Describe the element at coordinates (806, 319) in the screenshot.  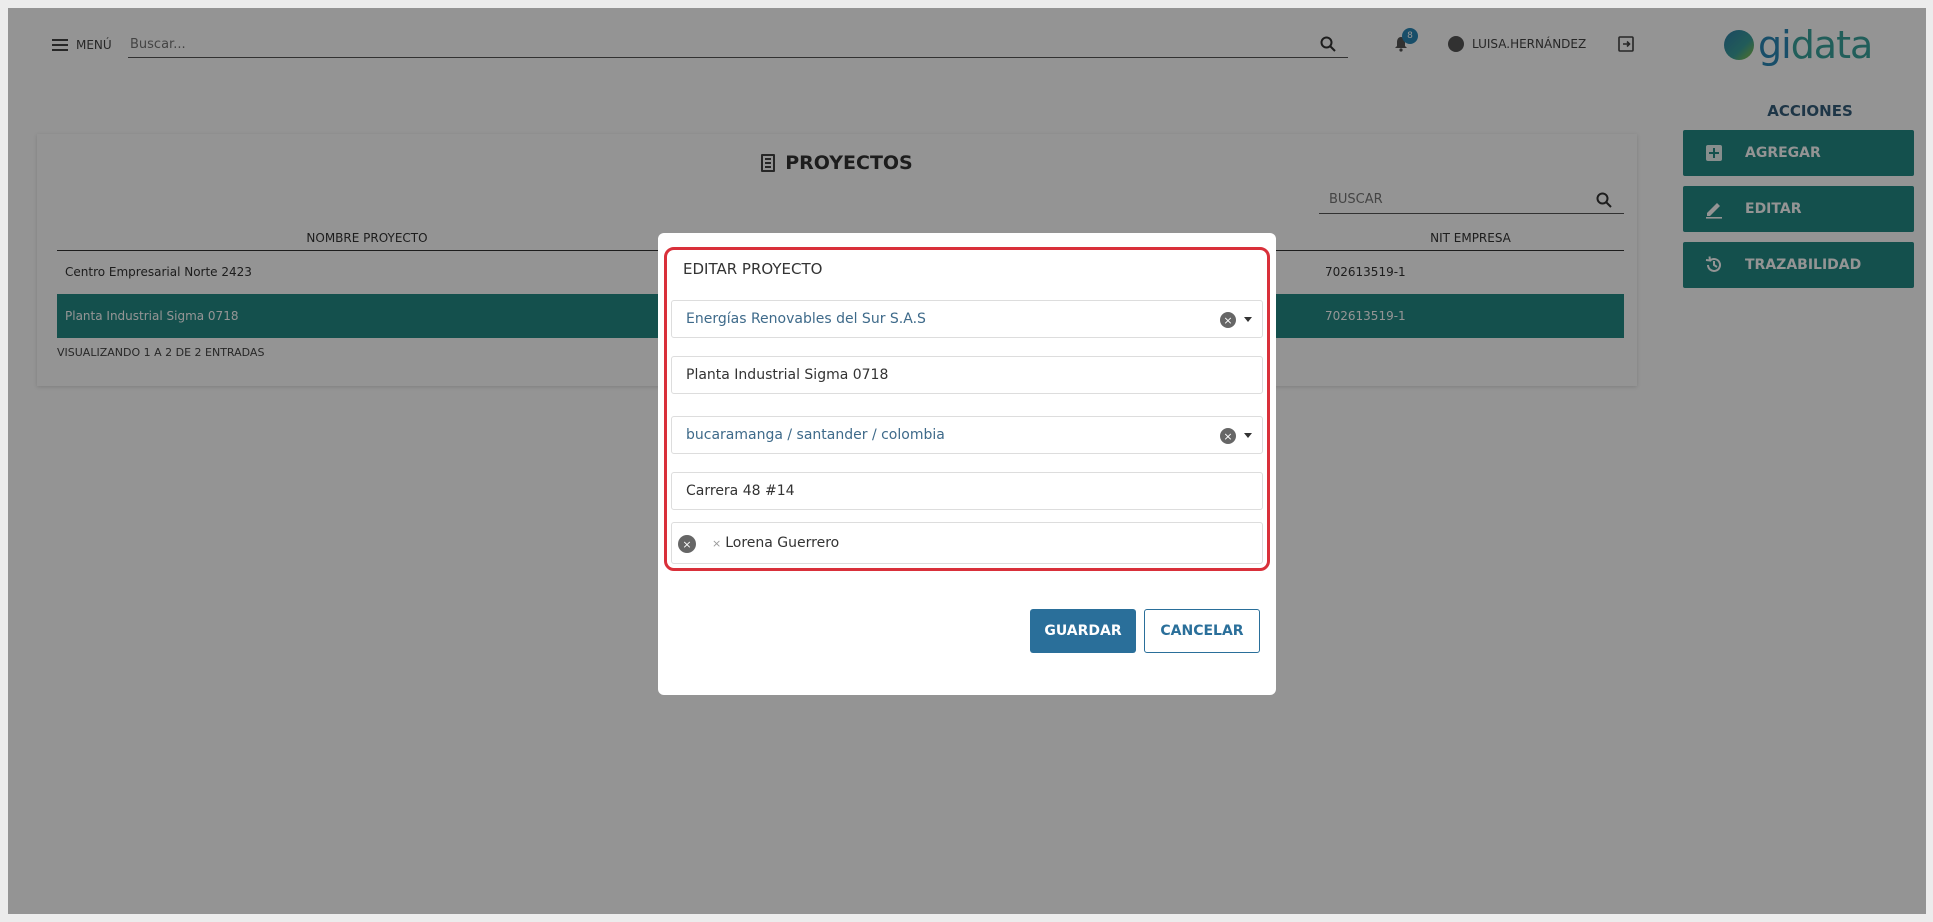
I see `company-select-value: Energías Renovables del Sur S.A.S` at that location.